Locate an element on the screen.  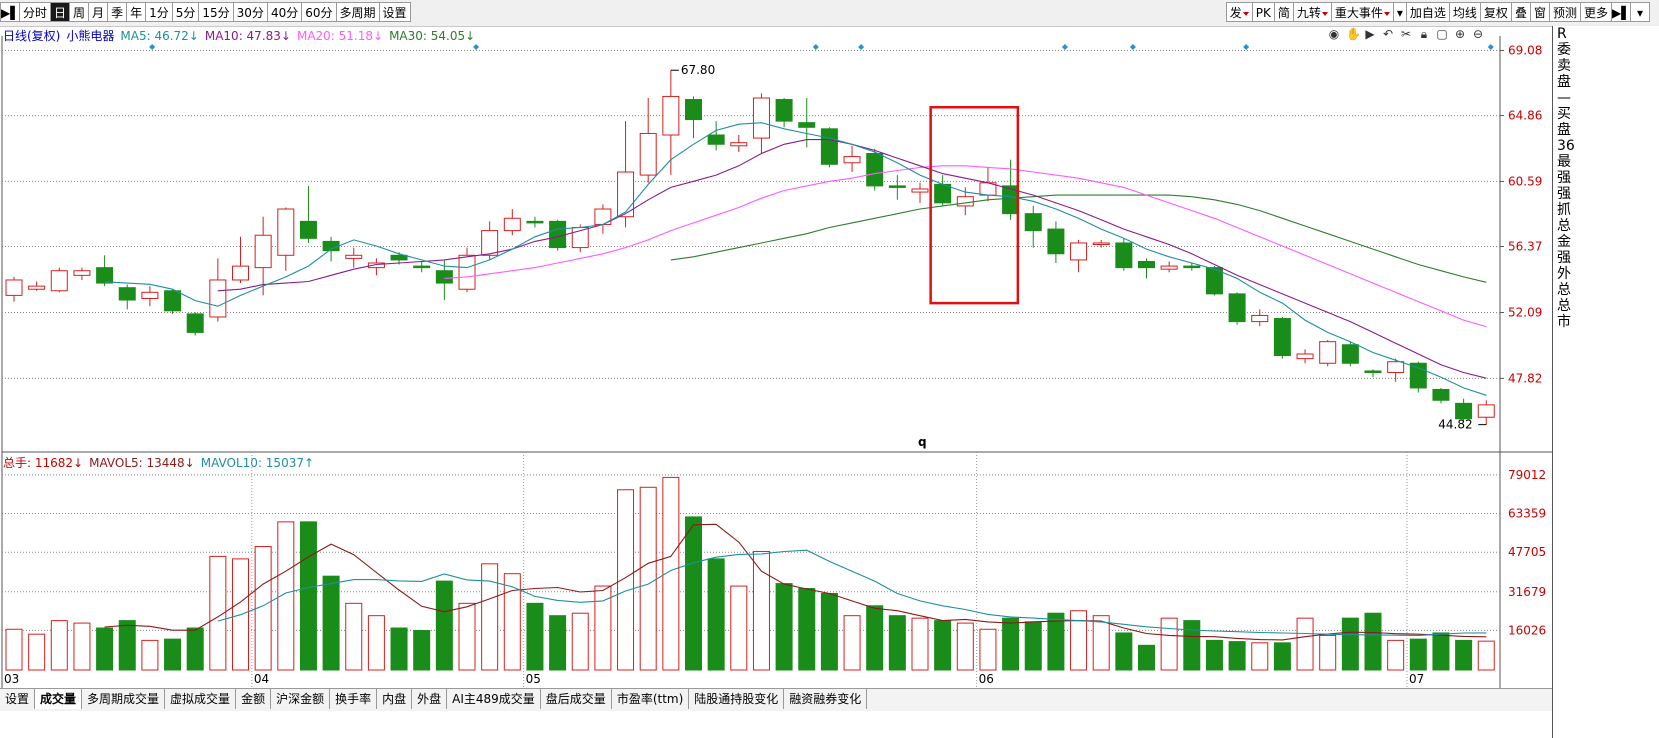
side-text: 最 is located at coordinates (1564, 162).